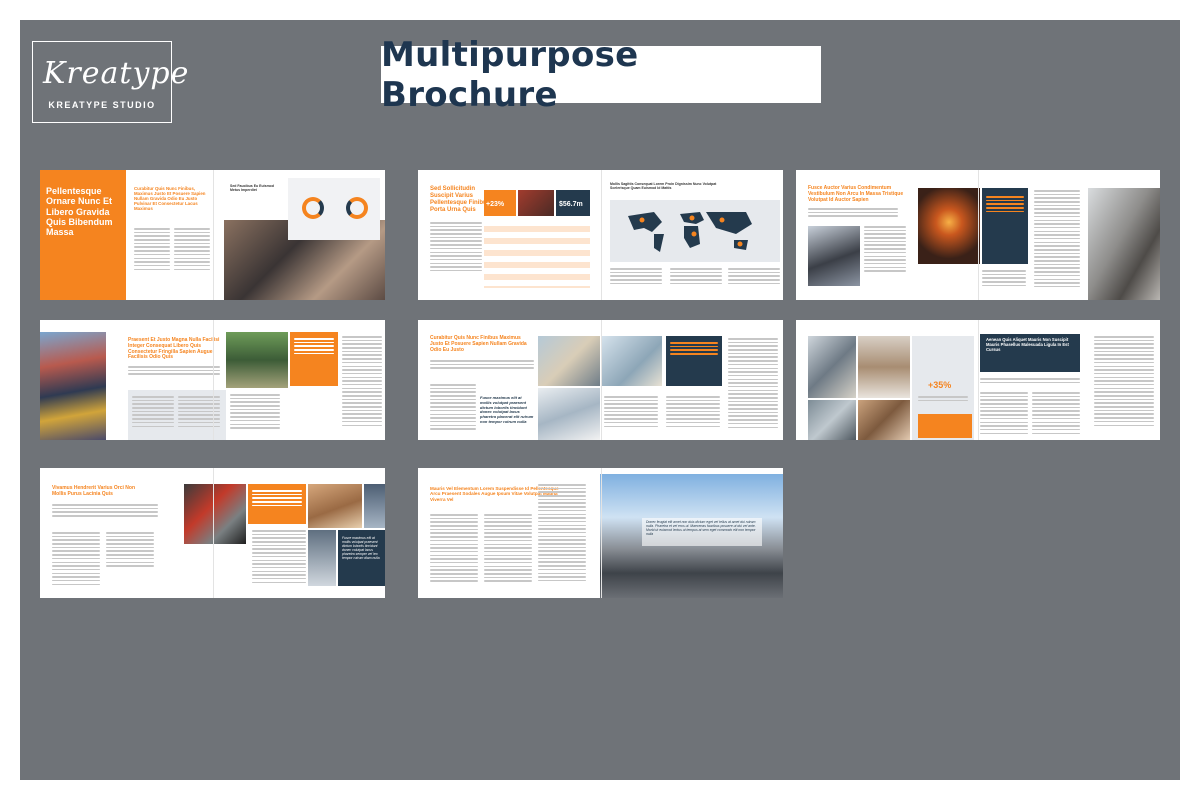 Image resolution: width=1200 pixels, height=800 pixels. What do you see at coordinates (215, 514) in the screenshot?
I see `cyclist-photo` at bounding box center [215, 514].